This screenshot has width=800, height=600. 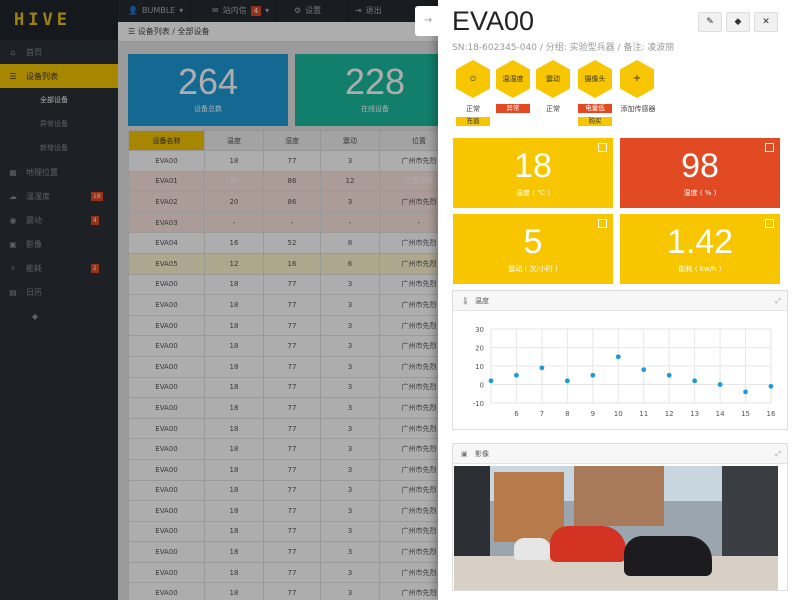 What do you see at coordinates (482, 386) in the screenshot?
I see `y-tick-label: 0` at bounding box center [482, 386].